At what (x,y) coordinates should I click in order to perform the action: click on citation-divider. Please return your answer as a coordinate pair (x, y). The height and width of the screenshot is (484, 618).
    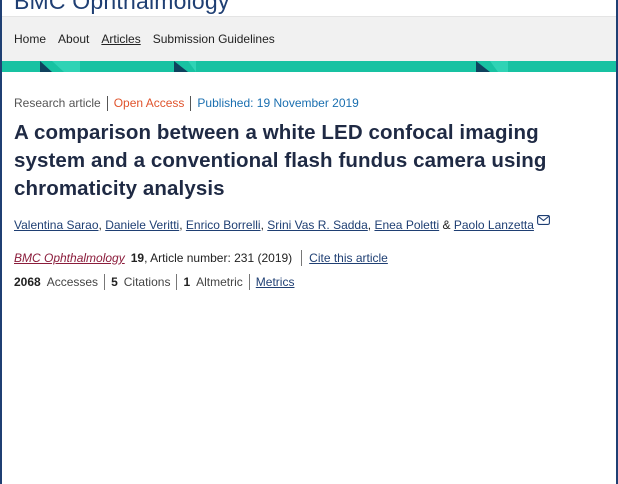
    Looking at the image, I should click on (302, 258).